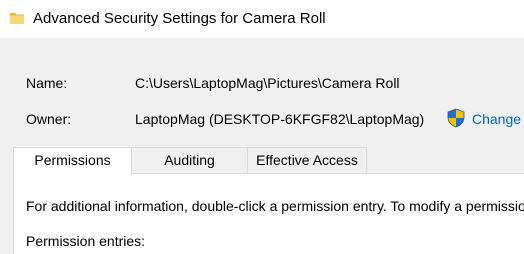 This screenshot has height=254, width=524. I want to click on folder-icon, so click(17, 18).